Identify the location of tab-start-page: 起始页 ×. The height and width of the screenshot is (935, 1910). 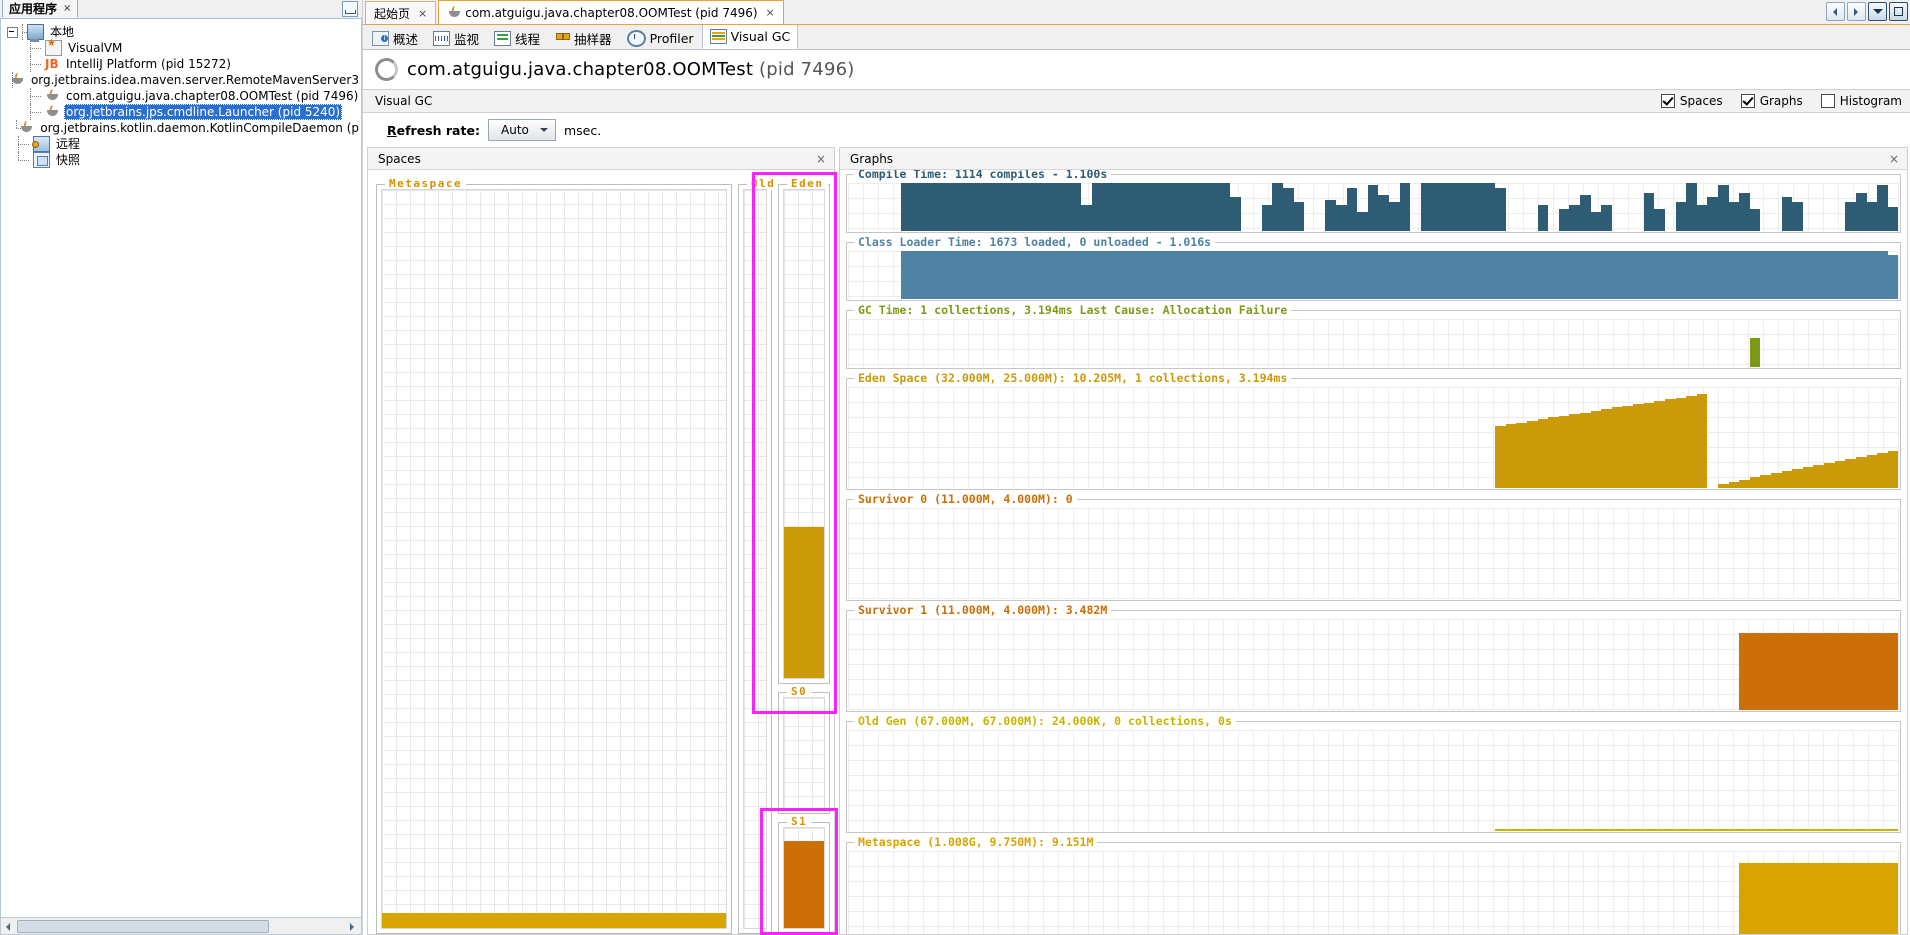
(401, 12).